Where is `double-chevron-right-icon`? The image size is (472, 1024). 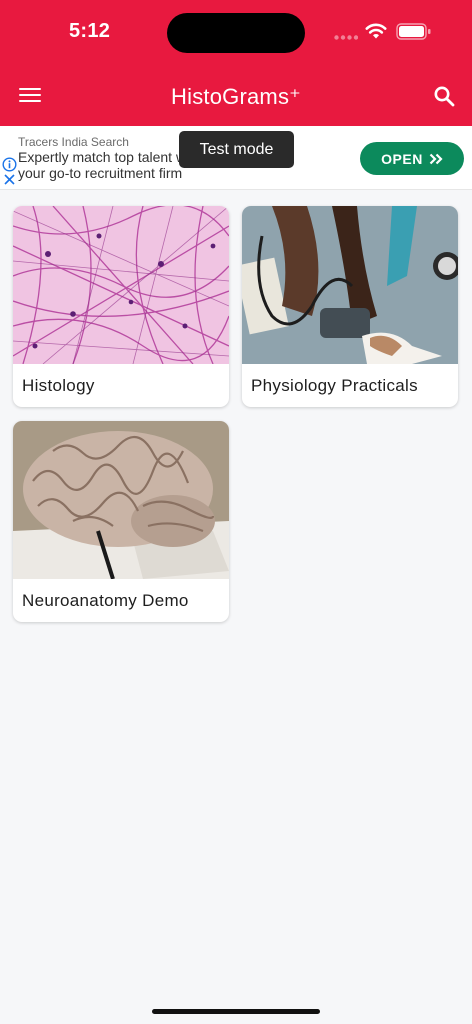 double-chevron-right-icon is located at coordinates (436, 158).